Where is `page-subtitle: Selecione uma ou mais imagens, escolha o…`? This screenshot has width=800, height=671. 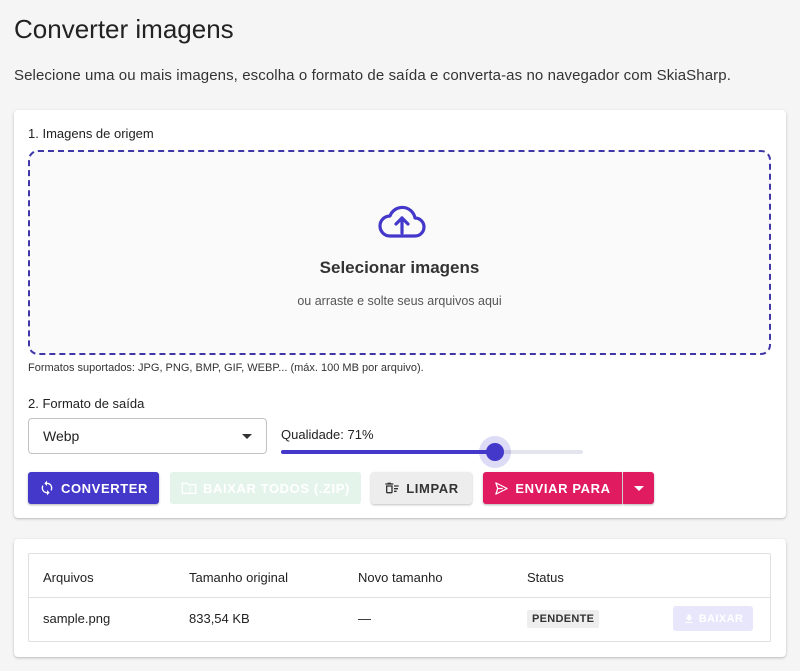 page-subtitle: Selecione uma ou mais imagens, escolha o… is located at coordinates (372, 75).